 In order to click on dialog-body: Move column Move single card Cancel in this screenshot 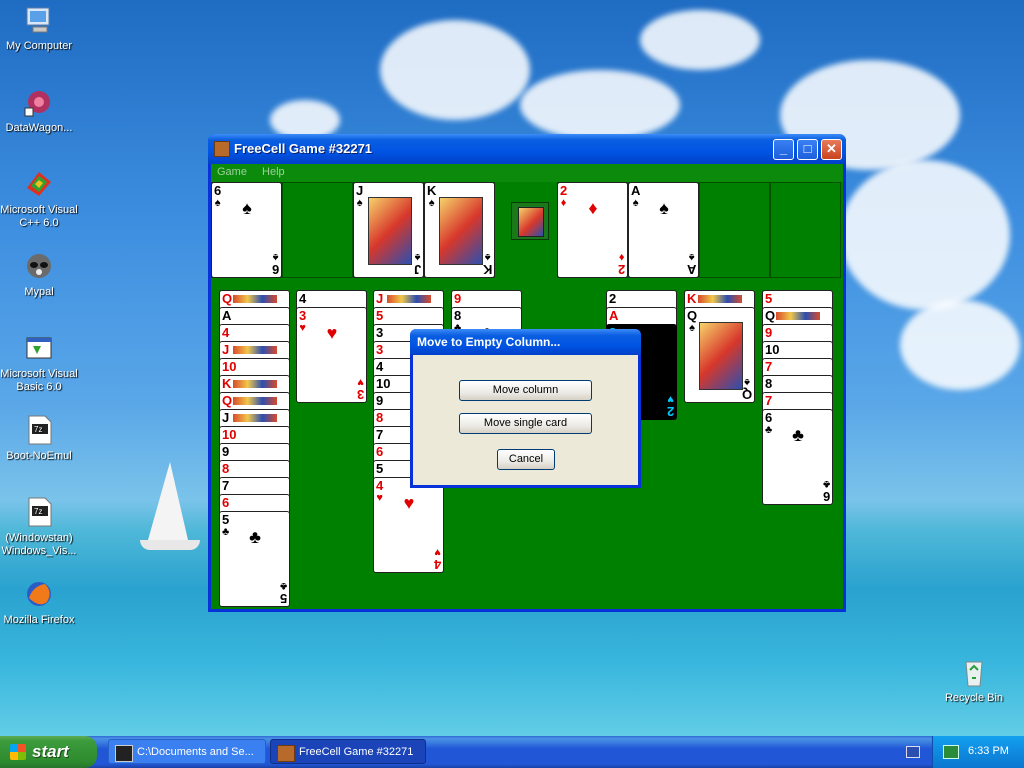, I will do `click(525, 420)`.